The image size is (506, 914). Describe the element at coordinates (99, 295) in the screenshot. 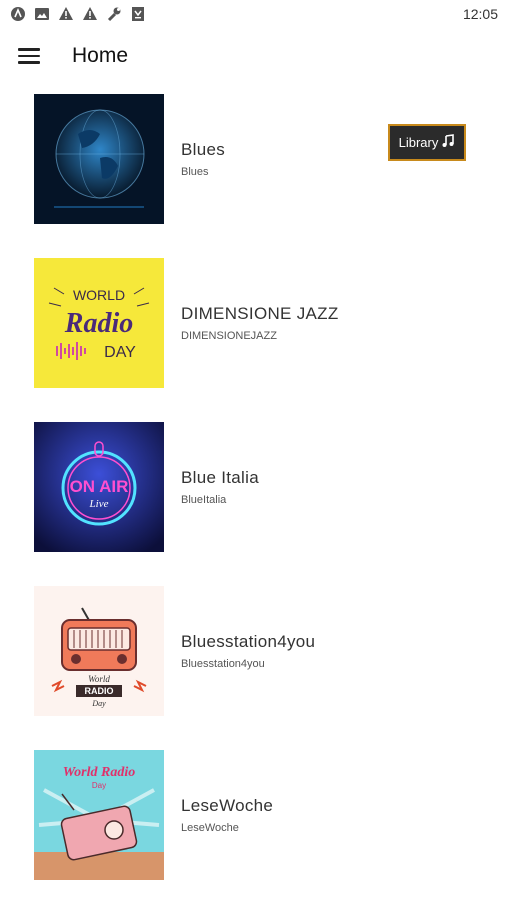

I see `image-text-world: WORLD` at that location.